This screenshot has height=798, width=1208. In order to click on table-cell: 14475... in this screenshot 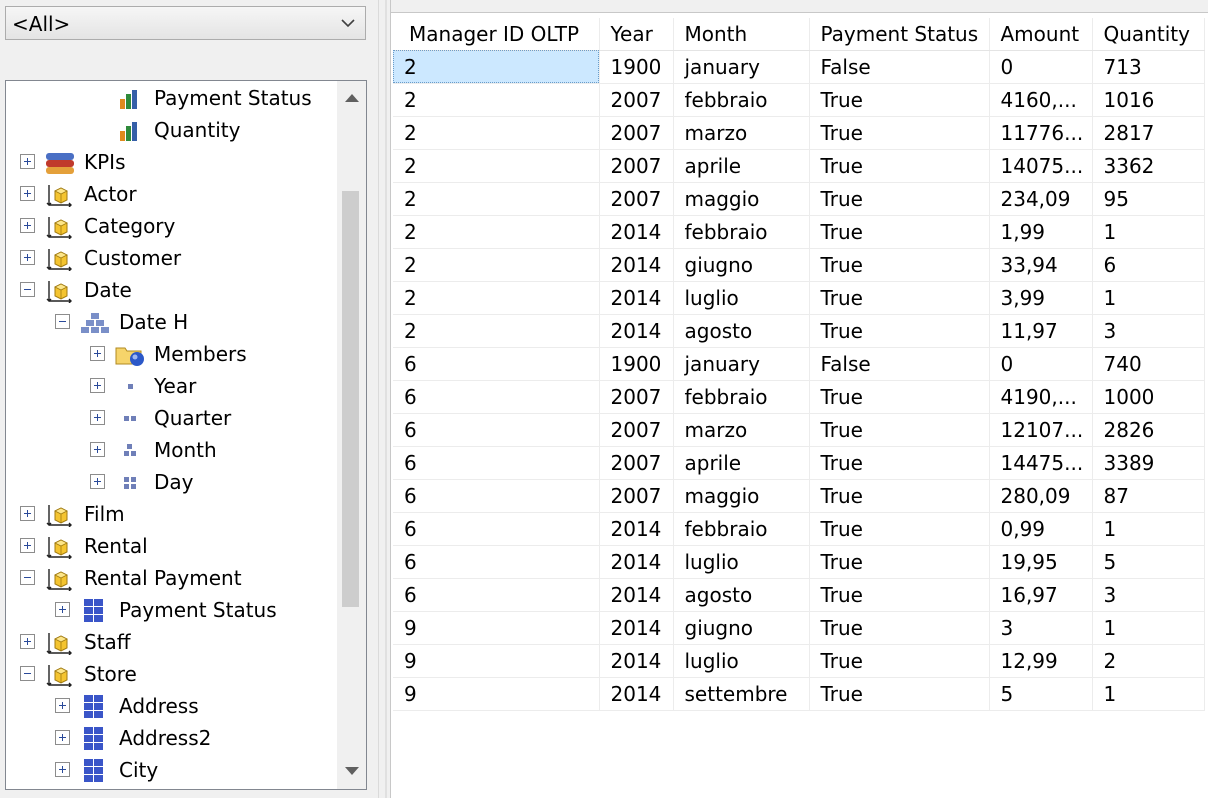, I will do `click(1041, 463)`.